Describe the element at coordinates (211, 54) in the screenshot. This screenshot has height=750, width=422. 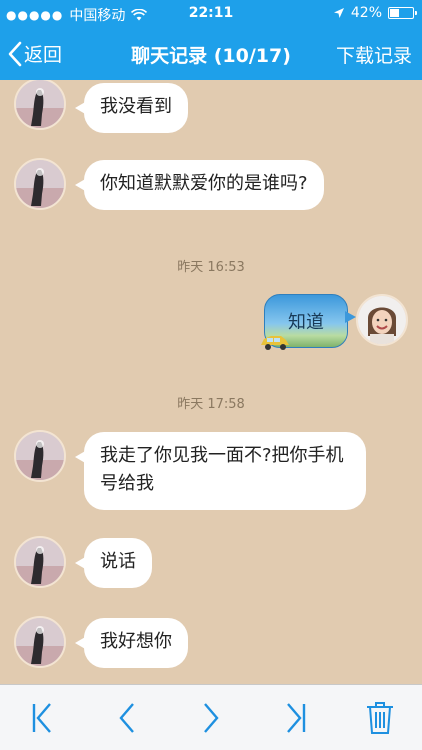
I see `nav-bar: 返回 聊天记录 (10/17) 下载记录` at that location.